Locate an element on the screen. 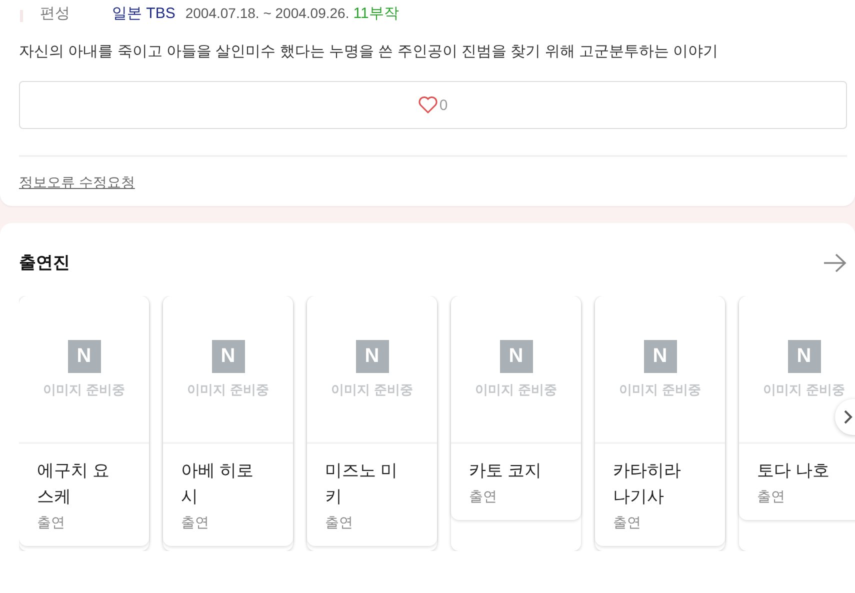 This screenshot has width=855, height=593. section-title: 출연진 is located at coordinates (44, 263).